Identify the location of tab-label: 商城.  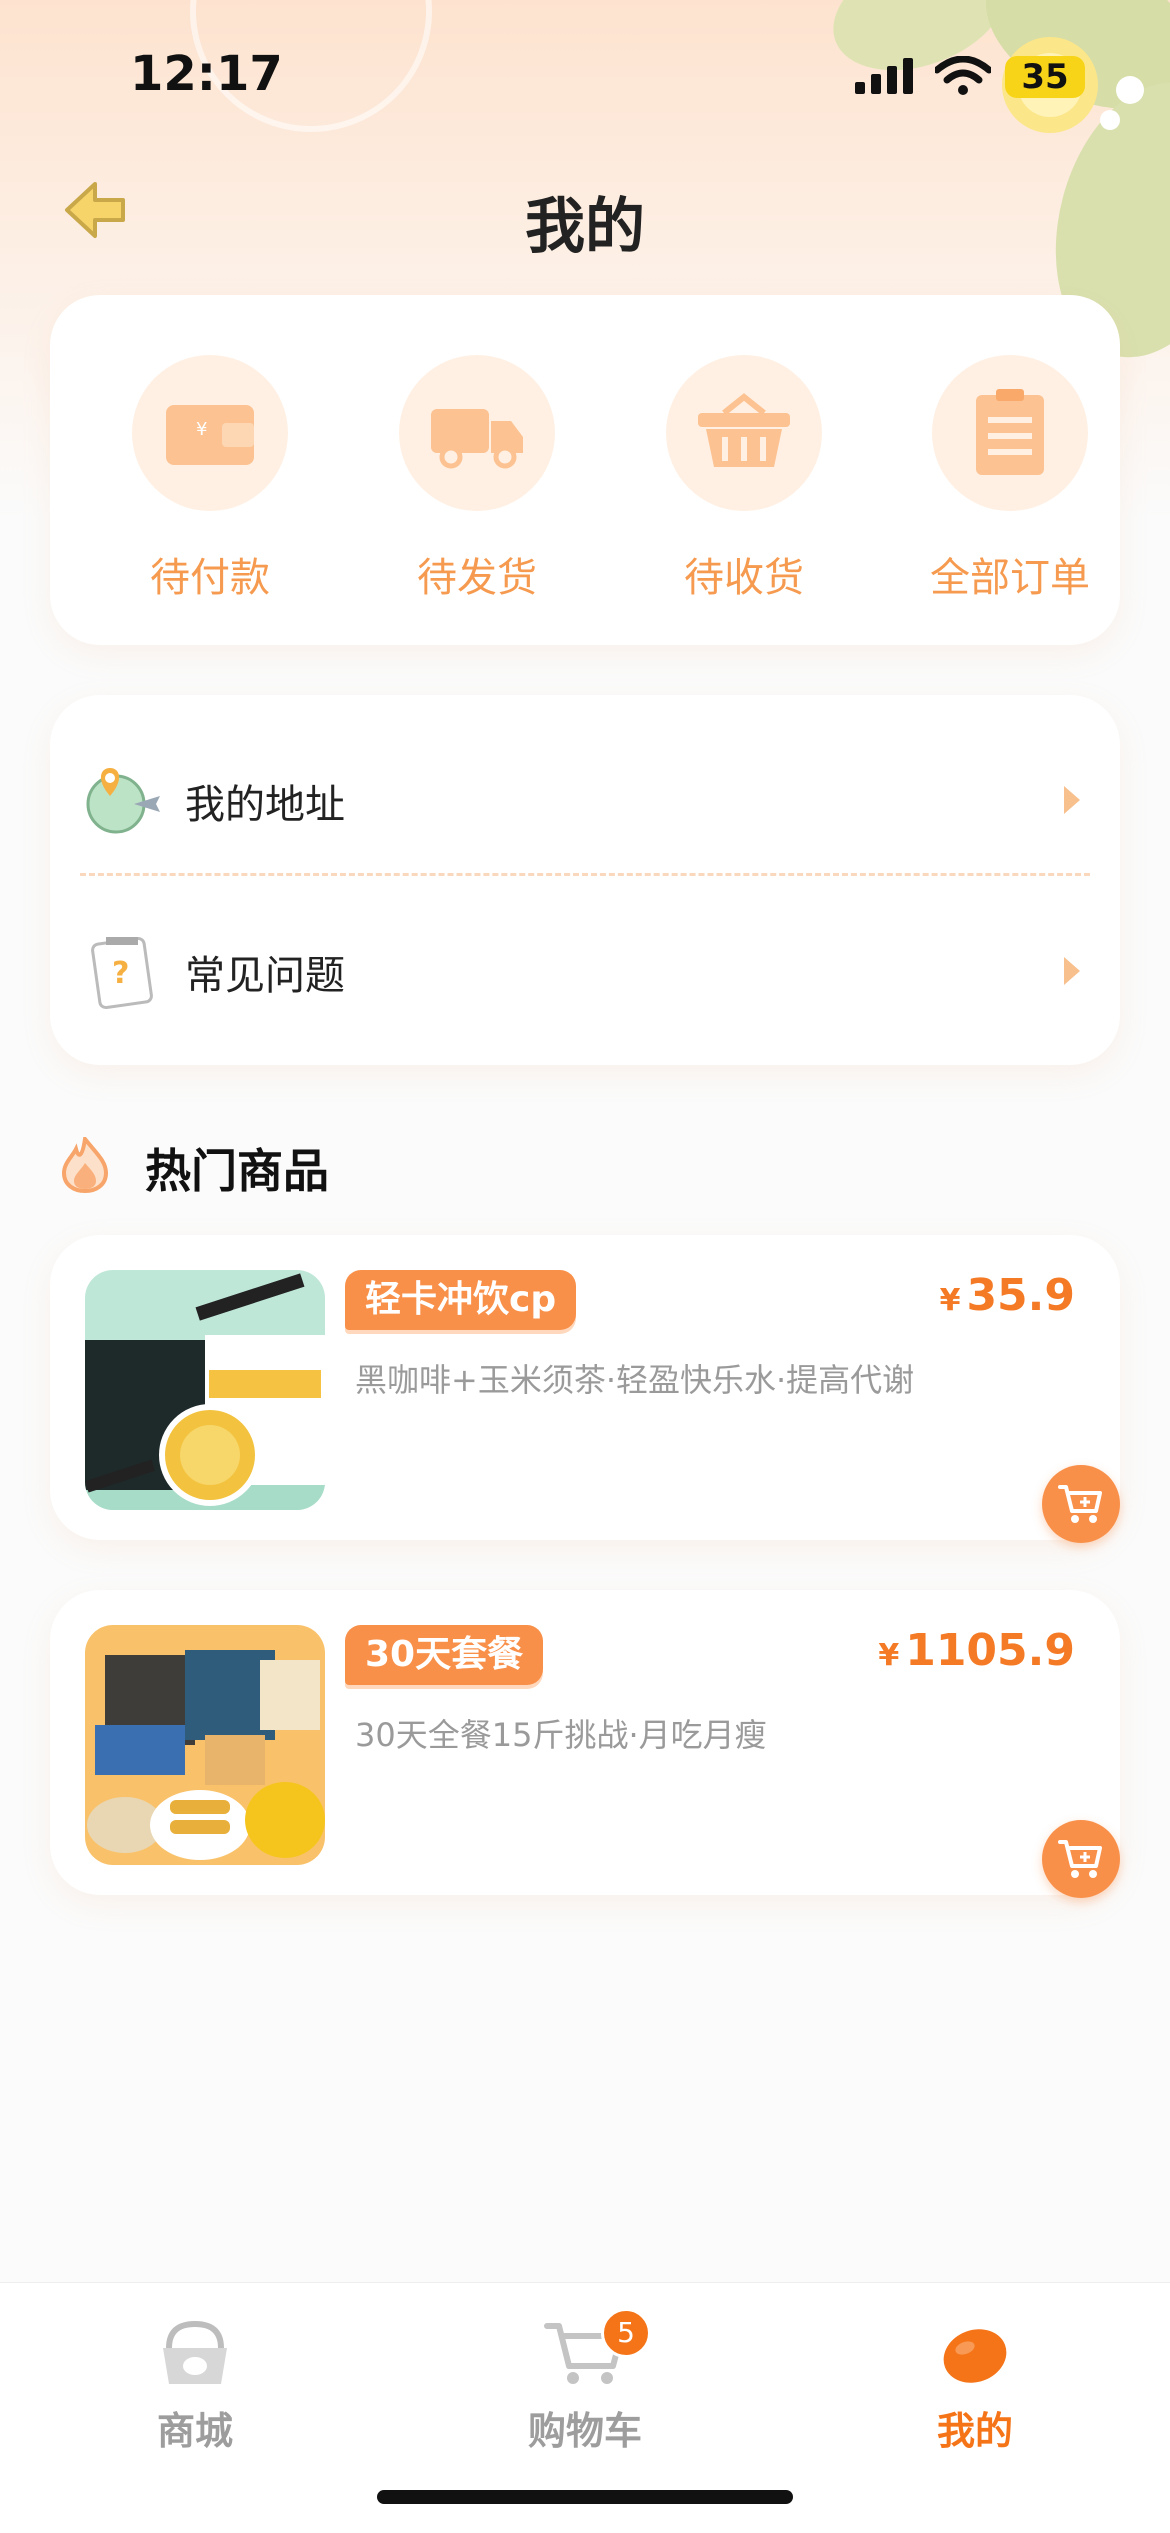
(194, 2431).